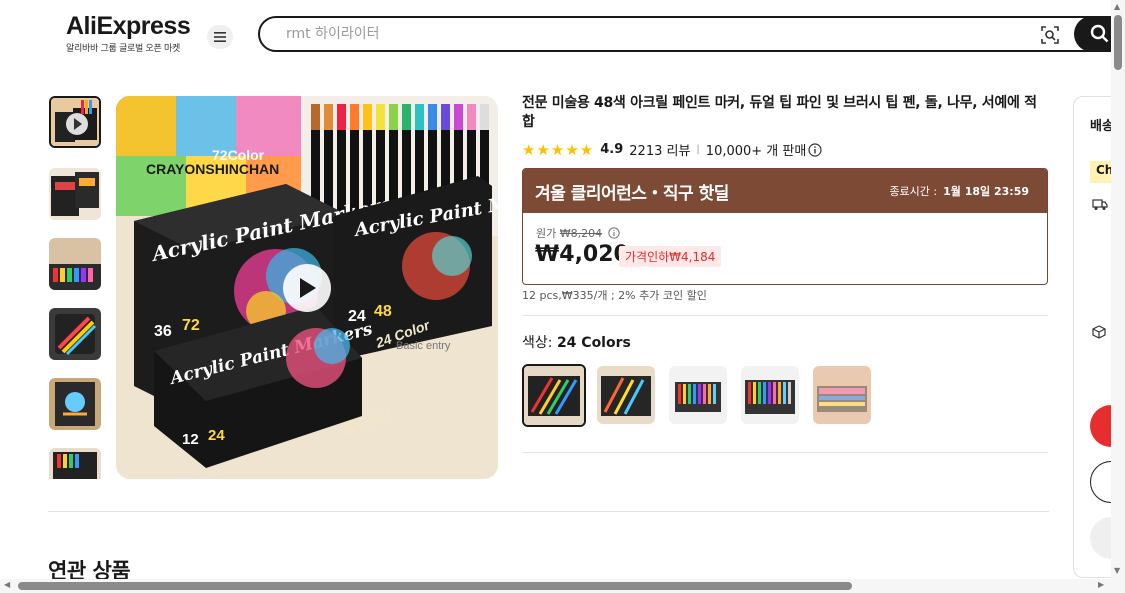 The height and width of the screenshot is (593, 1125). I want to click on deal-end-label: 종료시간 :, so click(913, 191).